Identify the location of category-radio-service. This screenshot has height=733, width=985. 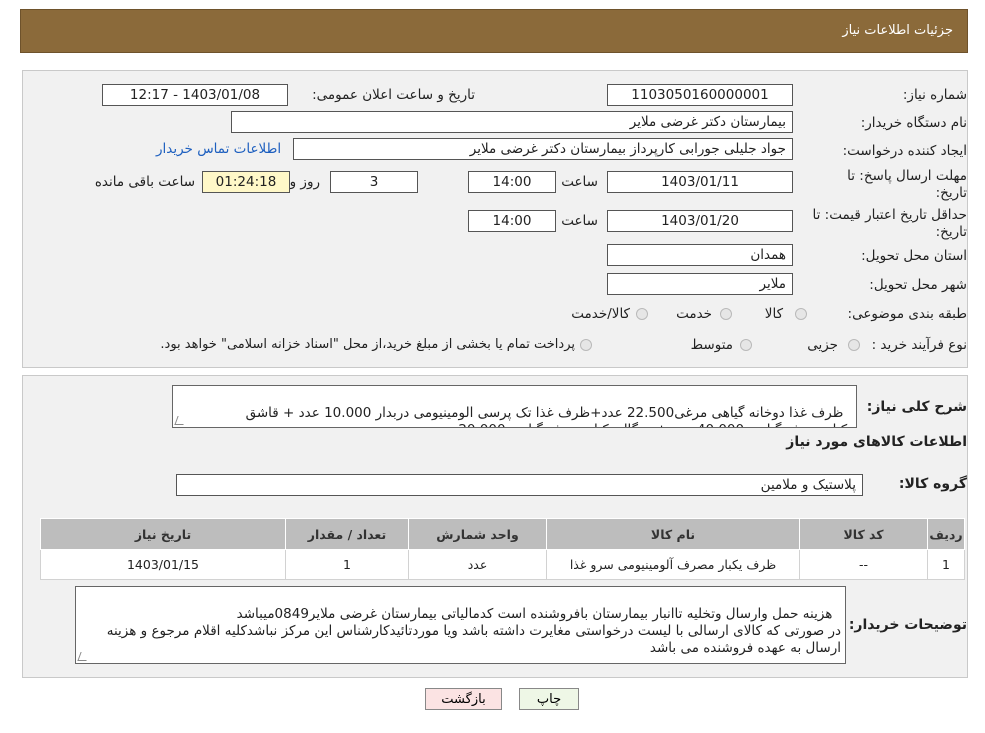
(726, 314).